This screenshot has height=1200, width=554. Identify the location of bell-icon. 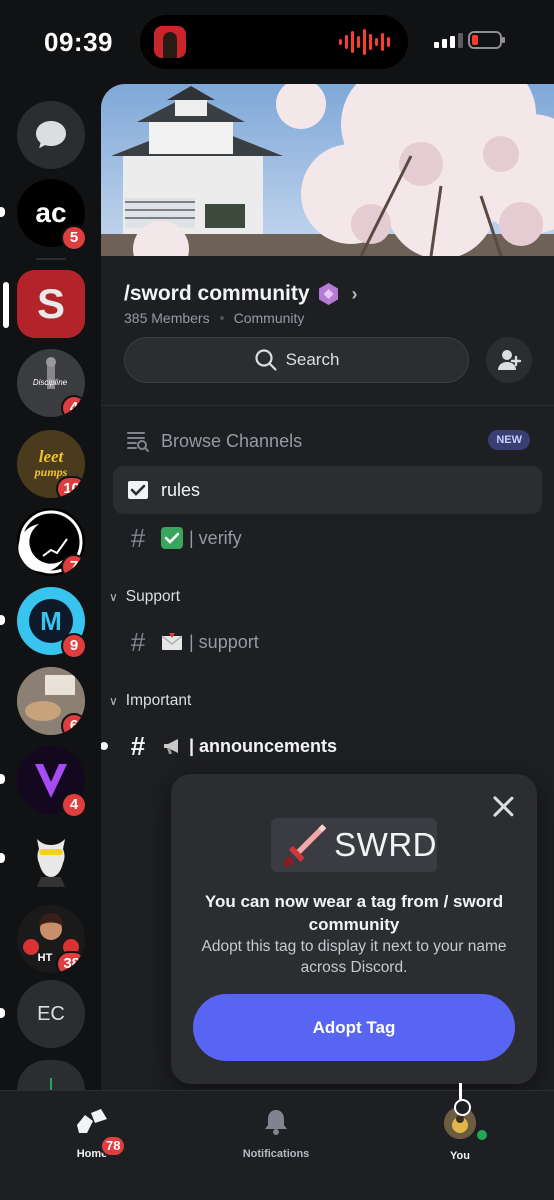
(276, 1122).